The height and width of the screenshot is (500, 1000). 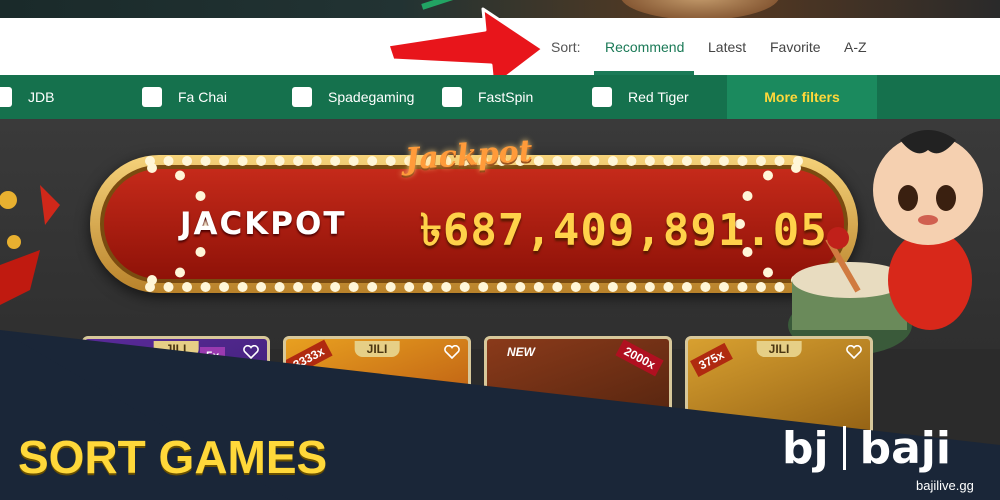 What do you see at coordinates (263, 224) in the screenshot?
I see `jackpot-label: JACKPOT` at bounding box center [263, 224].